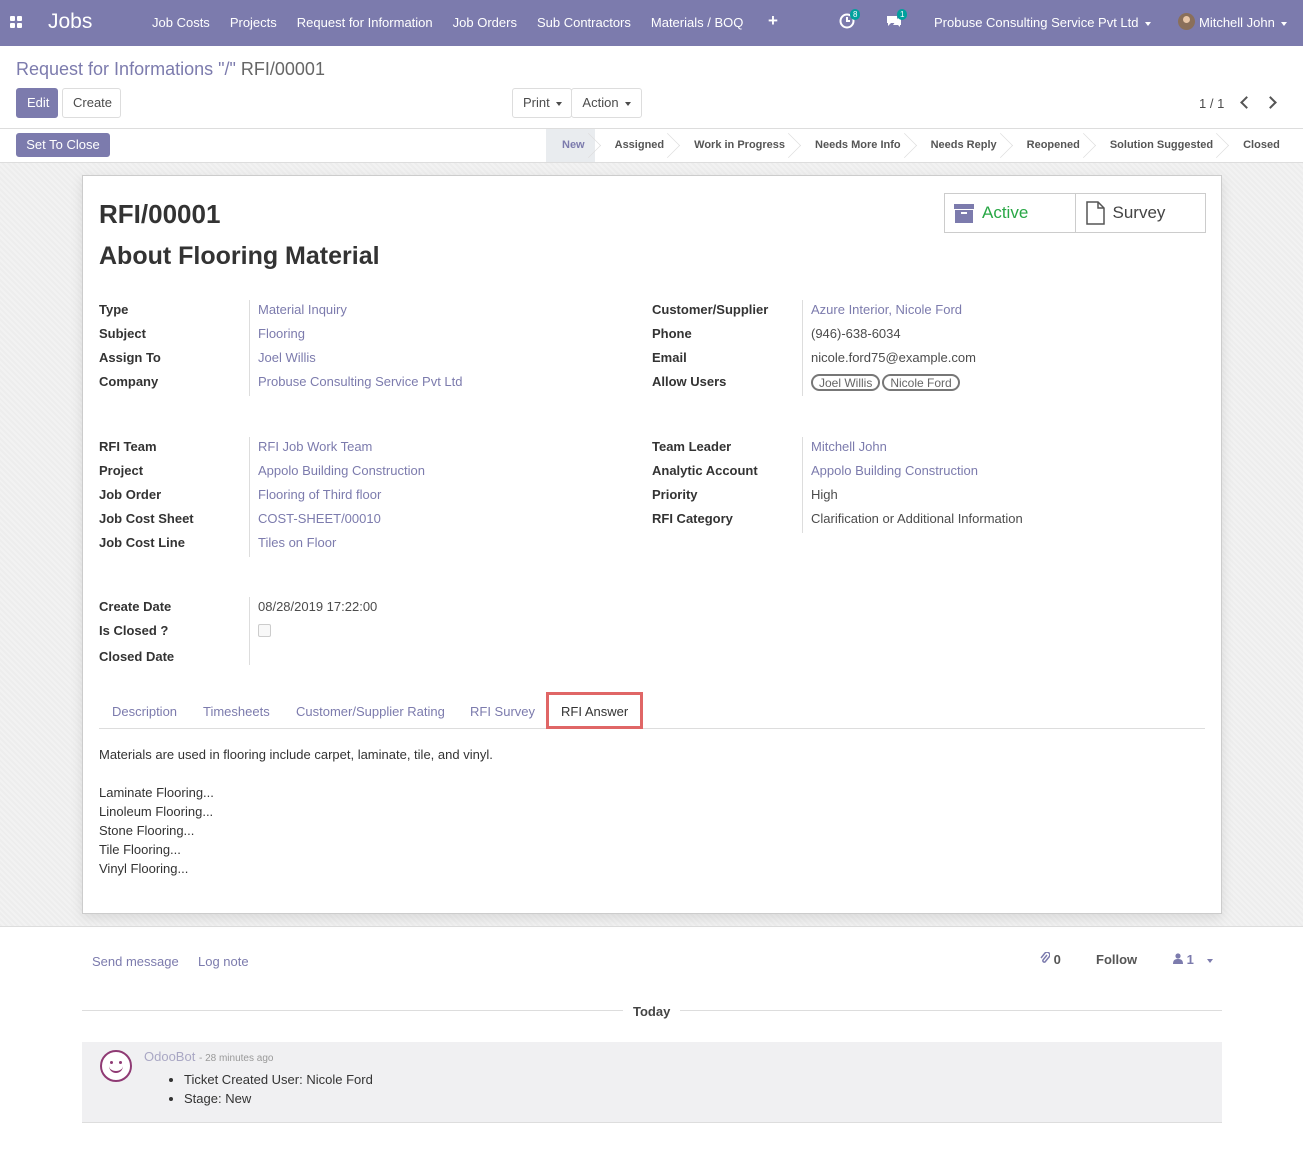 The image size is (1303, 1172). What do you see at coordinates (1050, 959) in the screenshot?
I see `attachments-button: 0` at bounding box center [1050, 959].